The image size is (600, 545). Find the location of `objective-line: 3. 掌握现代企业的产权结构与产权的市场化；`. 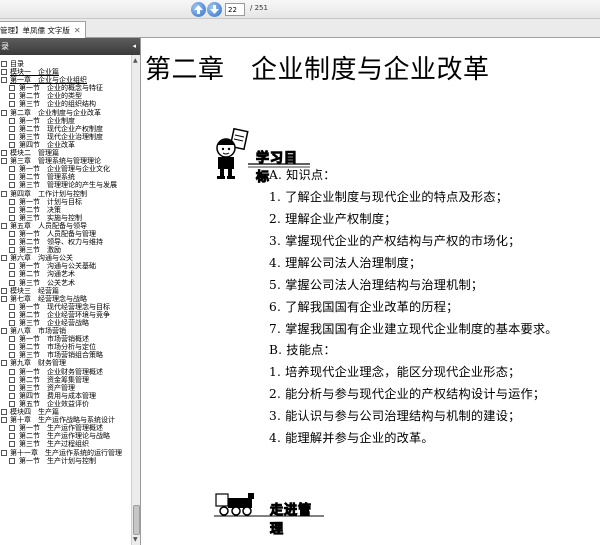

objective-line: 3. 掌握现代企业的产权结构与产权的市场化； is located at coordinates (395, 241).